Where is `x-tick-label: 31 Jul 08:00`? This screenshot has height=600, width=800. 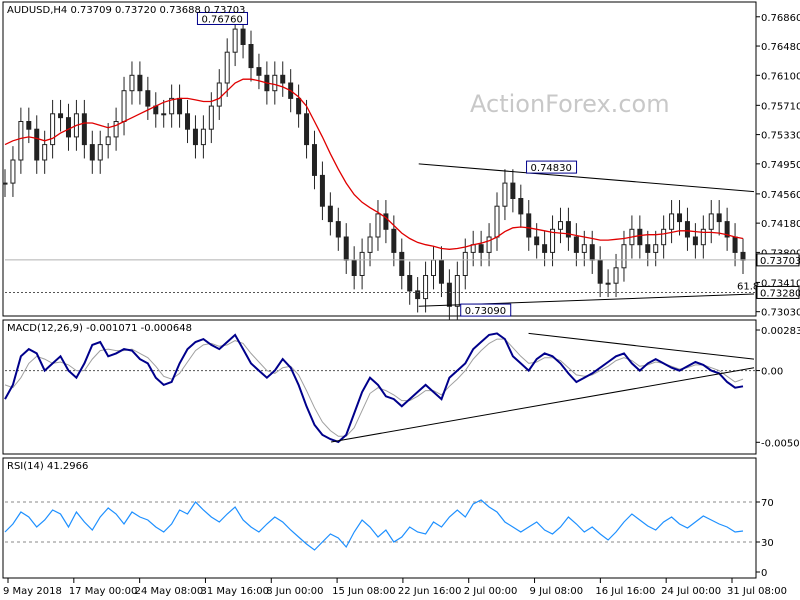
x-tick-label: 31 Jul 08:00 is located at coordinates (757, 591).